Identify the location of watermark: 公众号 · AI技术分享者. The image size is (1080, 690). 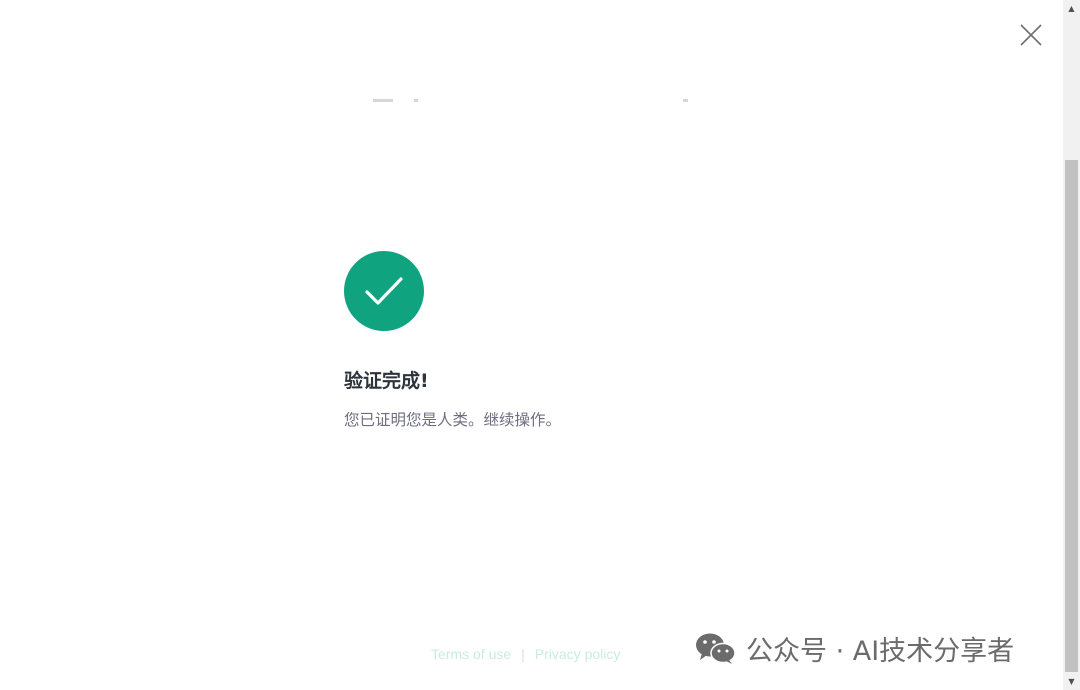
(854, 648).